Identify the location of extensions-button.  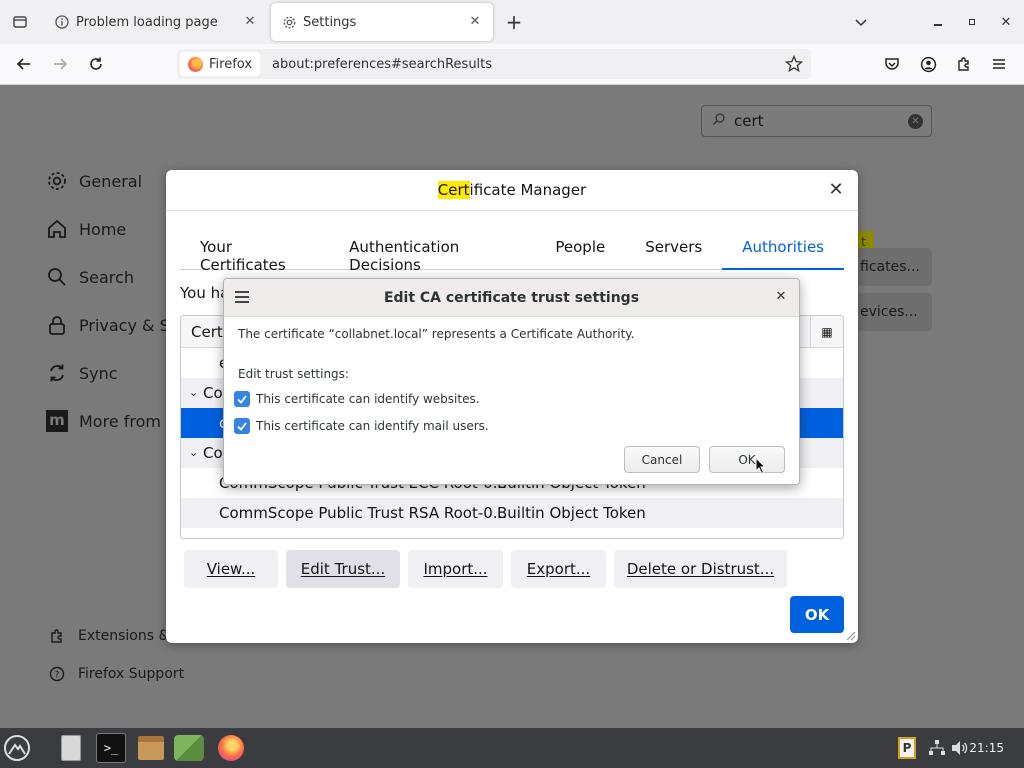
(964, 64).